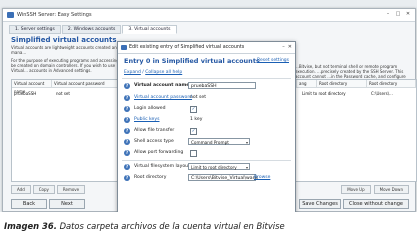 The height and width of the screenshot is (240, 417). I want to click on column-header: Virtual account password, so click(86, 84).